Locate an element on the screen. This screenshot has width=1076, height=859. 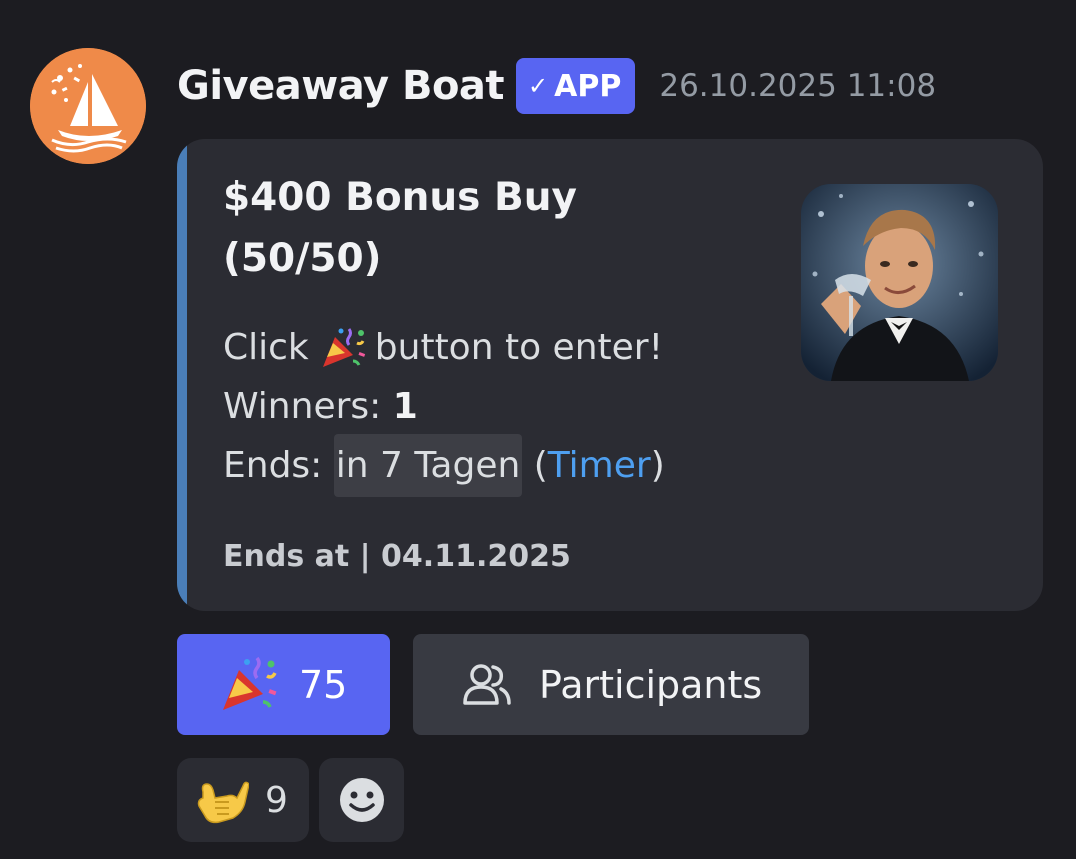
users-icon is located at coordinates (487, 684).